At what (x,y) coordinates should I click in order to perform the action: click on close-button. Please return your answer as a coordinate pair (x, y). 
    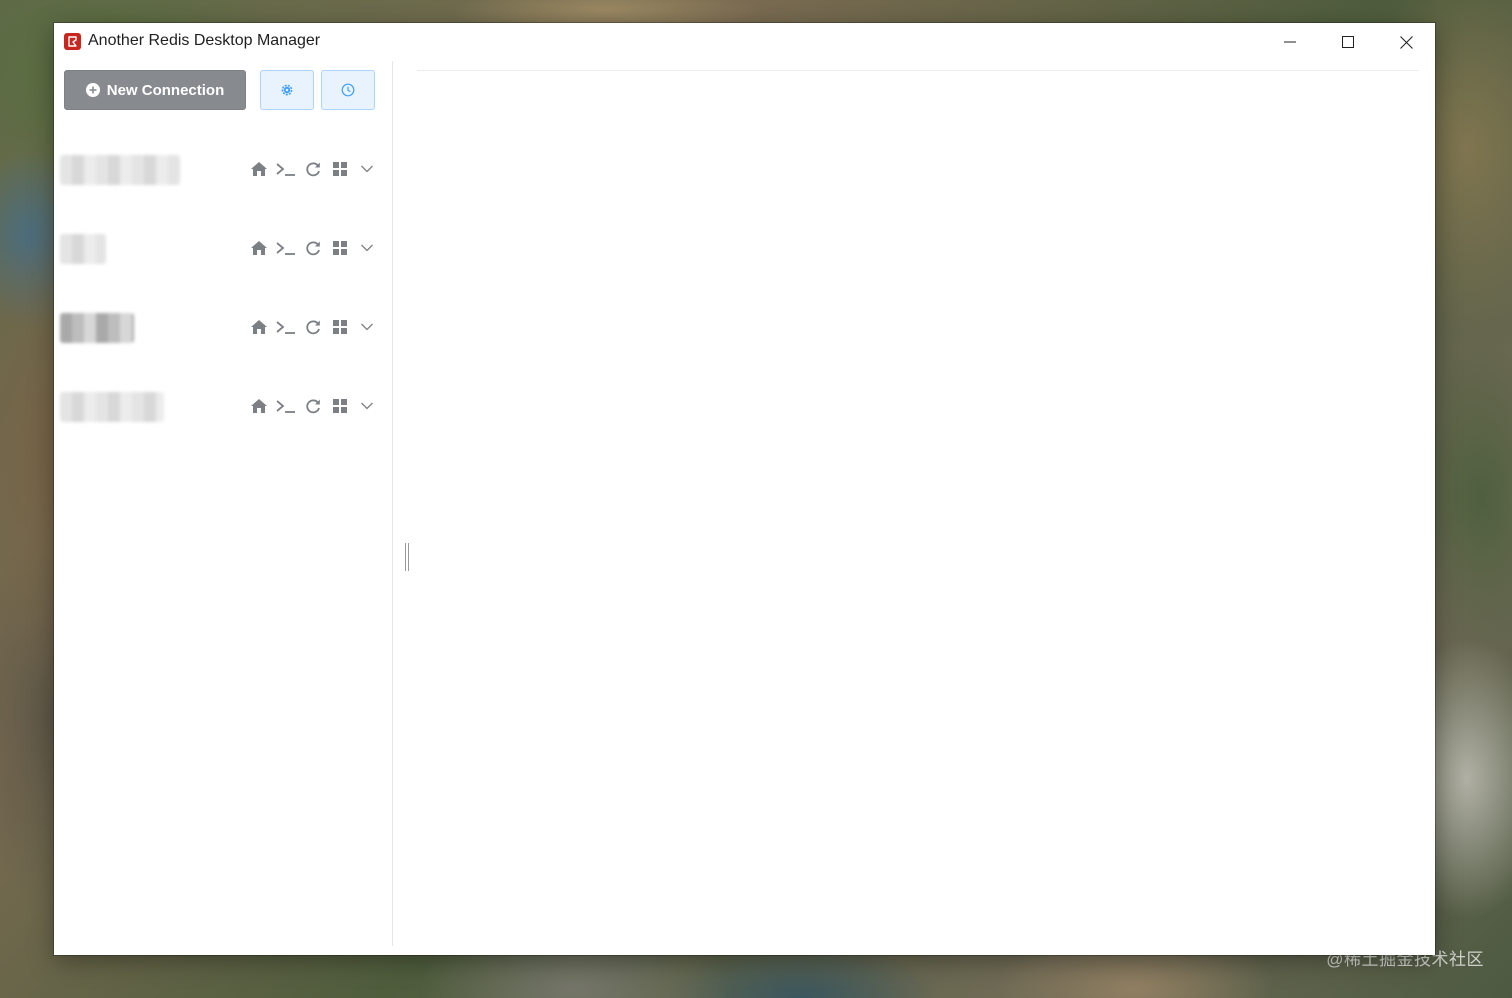
    Looking at the image, I should click on (1406, 42).